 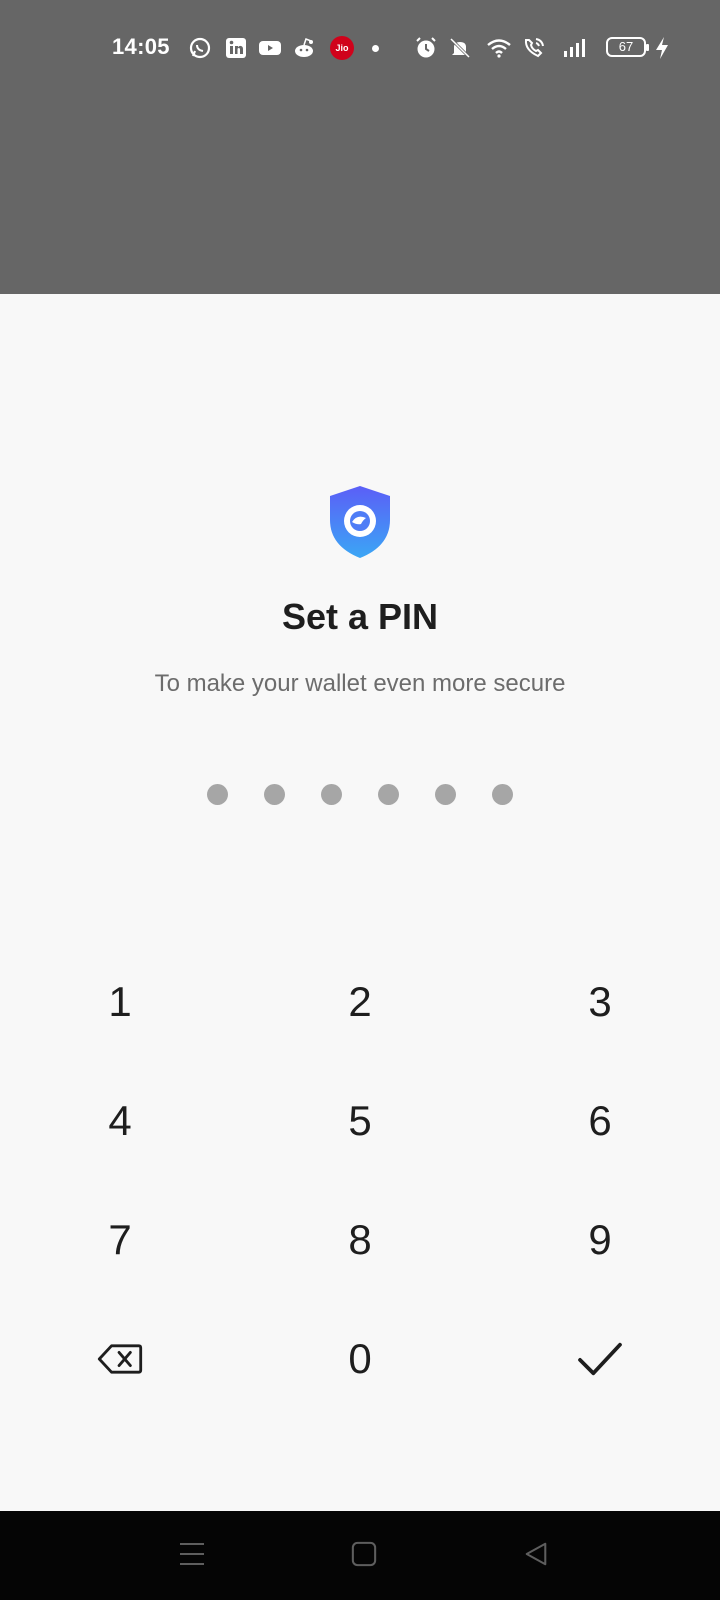 What do you see at coordinates (270, 48) in the screenshot?
I see `youtube-icon` at bounding box center [270, 48].